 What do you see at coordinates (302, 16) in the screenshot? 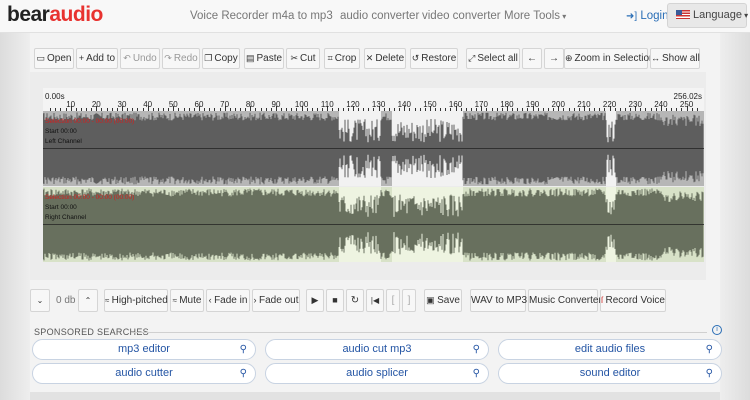
I see `nav-m4a-to-mp3: m4a to mp3` at bounding box center [302, 16].